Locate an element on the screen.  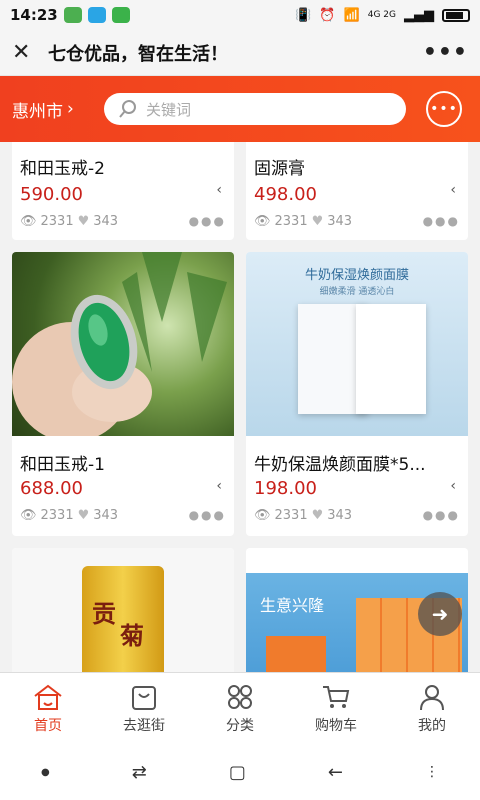
search-icon is located at coordinates (127, 109).